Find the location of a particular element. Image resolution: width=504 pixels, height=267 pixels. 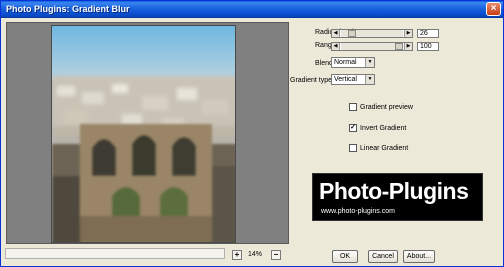

range-slider: ◀ ▶ is located at coordinates (372, 46).